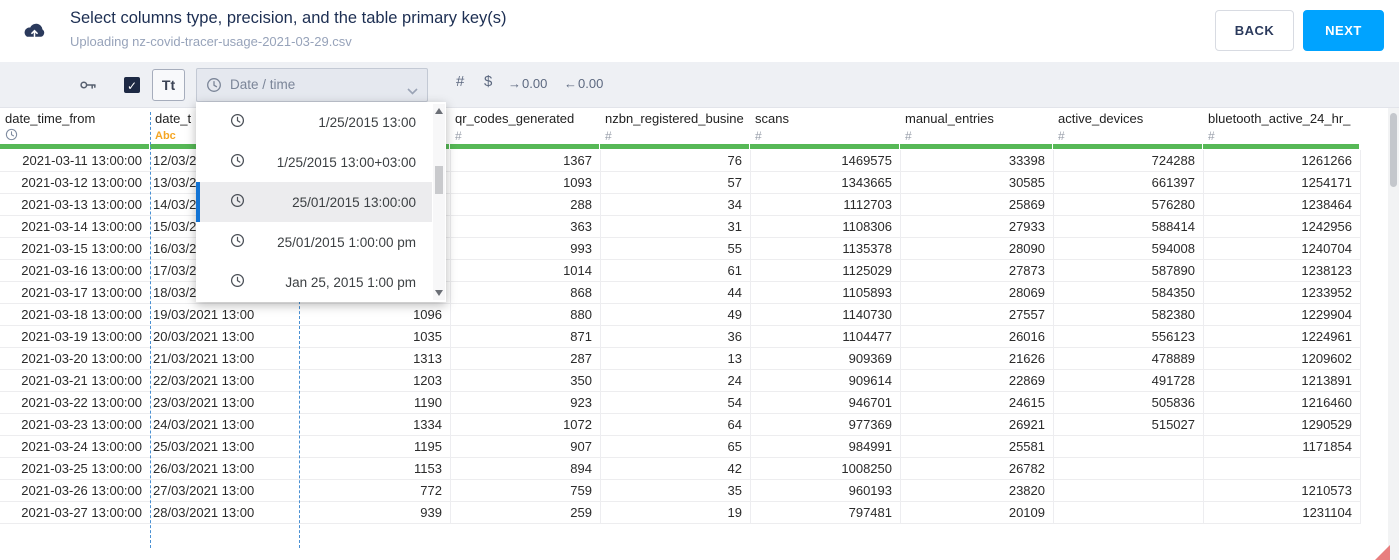  Describe the element at coordinates (734, 490) in the screenshot. I see `table-cell: 35` at that location.